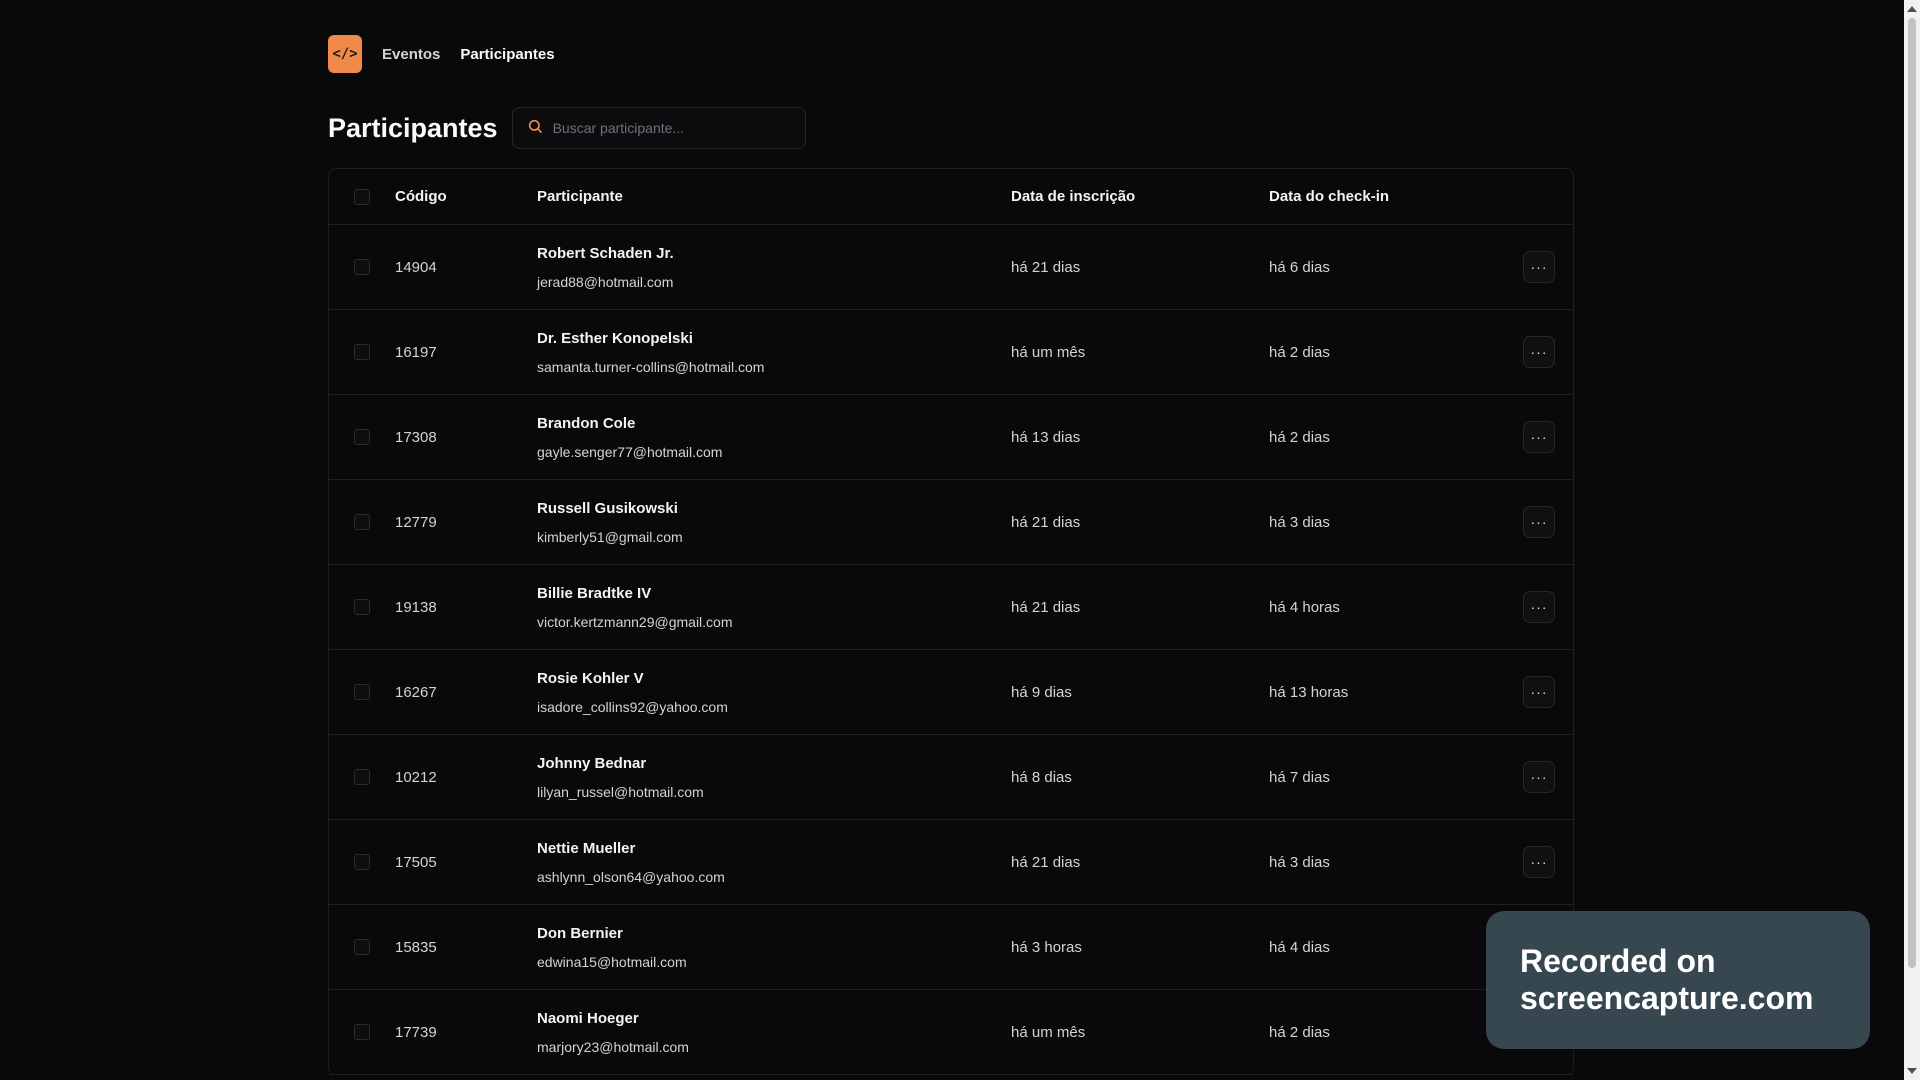  What do you see at coordinates (1912, 493) in the screenshot?
I see `scrollbar-thumb` at bounding box center [1912, 493].